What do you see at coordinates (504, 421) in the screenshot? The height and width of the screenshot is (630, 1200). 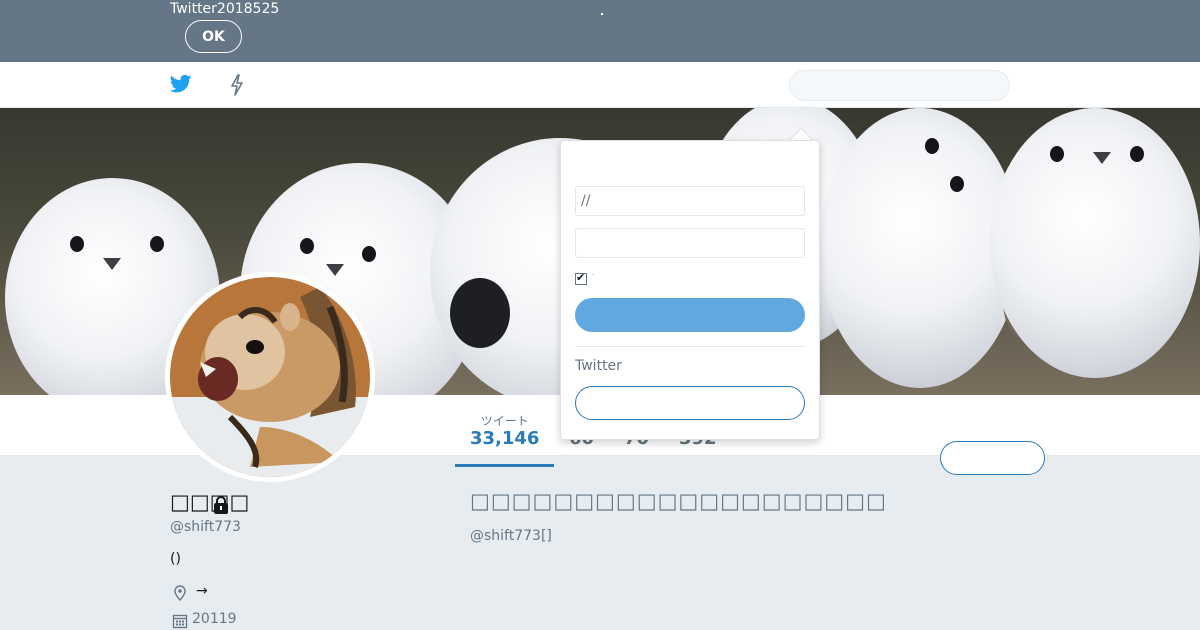 I see `stat-label: ツイート` at bounding box center [504, 421].